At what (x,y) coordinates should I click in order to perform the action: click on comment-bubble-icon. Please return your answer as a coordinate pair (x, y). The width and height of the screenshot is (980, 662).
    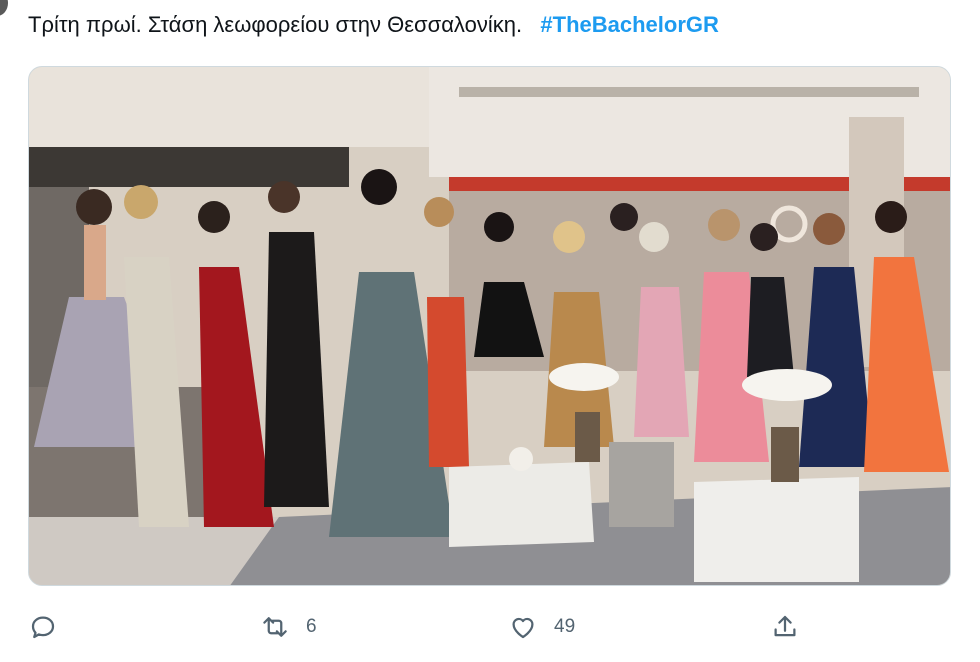
    Looking at the image, I should click on (43, 627).